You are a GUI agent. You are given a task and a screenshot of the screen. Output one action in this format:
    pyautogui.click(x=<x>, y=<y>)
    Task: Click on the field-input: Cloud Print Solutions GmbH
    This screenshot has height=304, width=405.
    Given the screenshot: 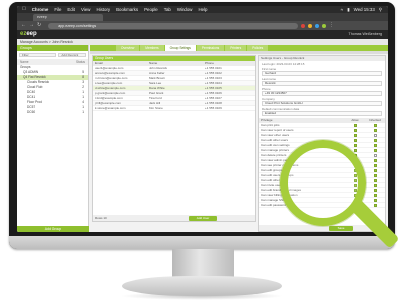 What is the action you would take?
    pyautogui.click(x=322, y=103)
    